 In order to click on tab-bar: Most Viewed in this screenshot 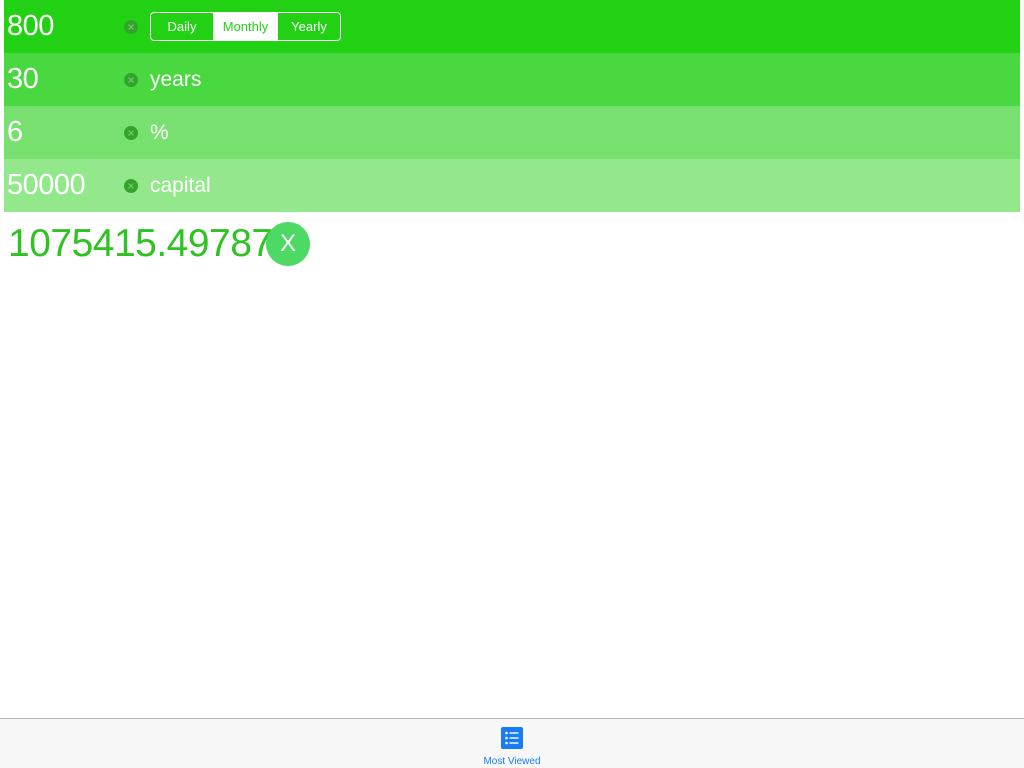, I will do `click(512, 743)`.